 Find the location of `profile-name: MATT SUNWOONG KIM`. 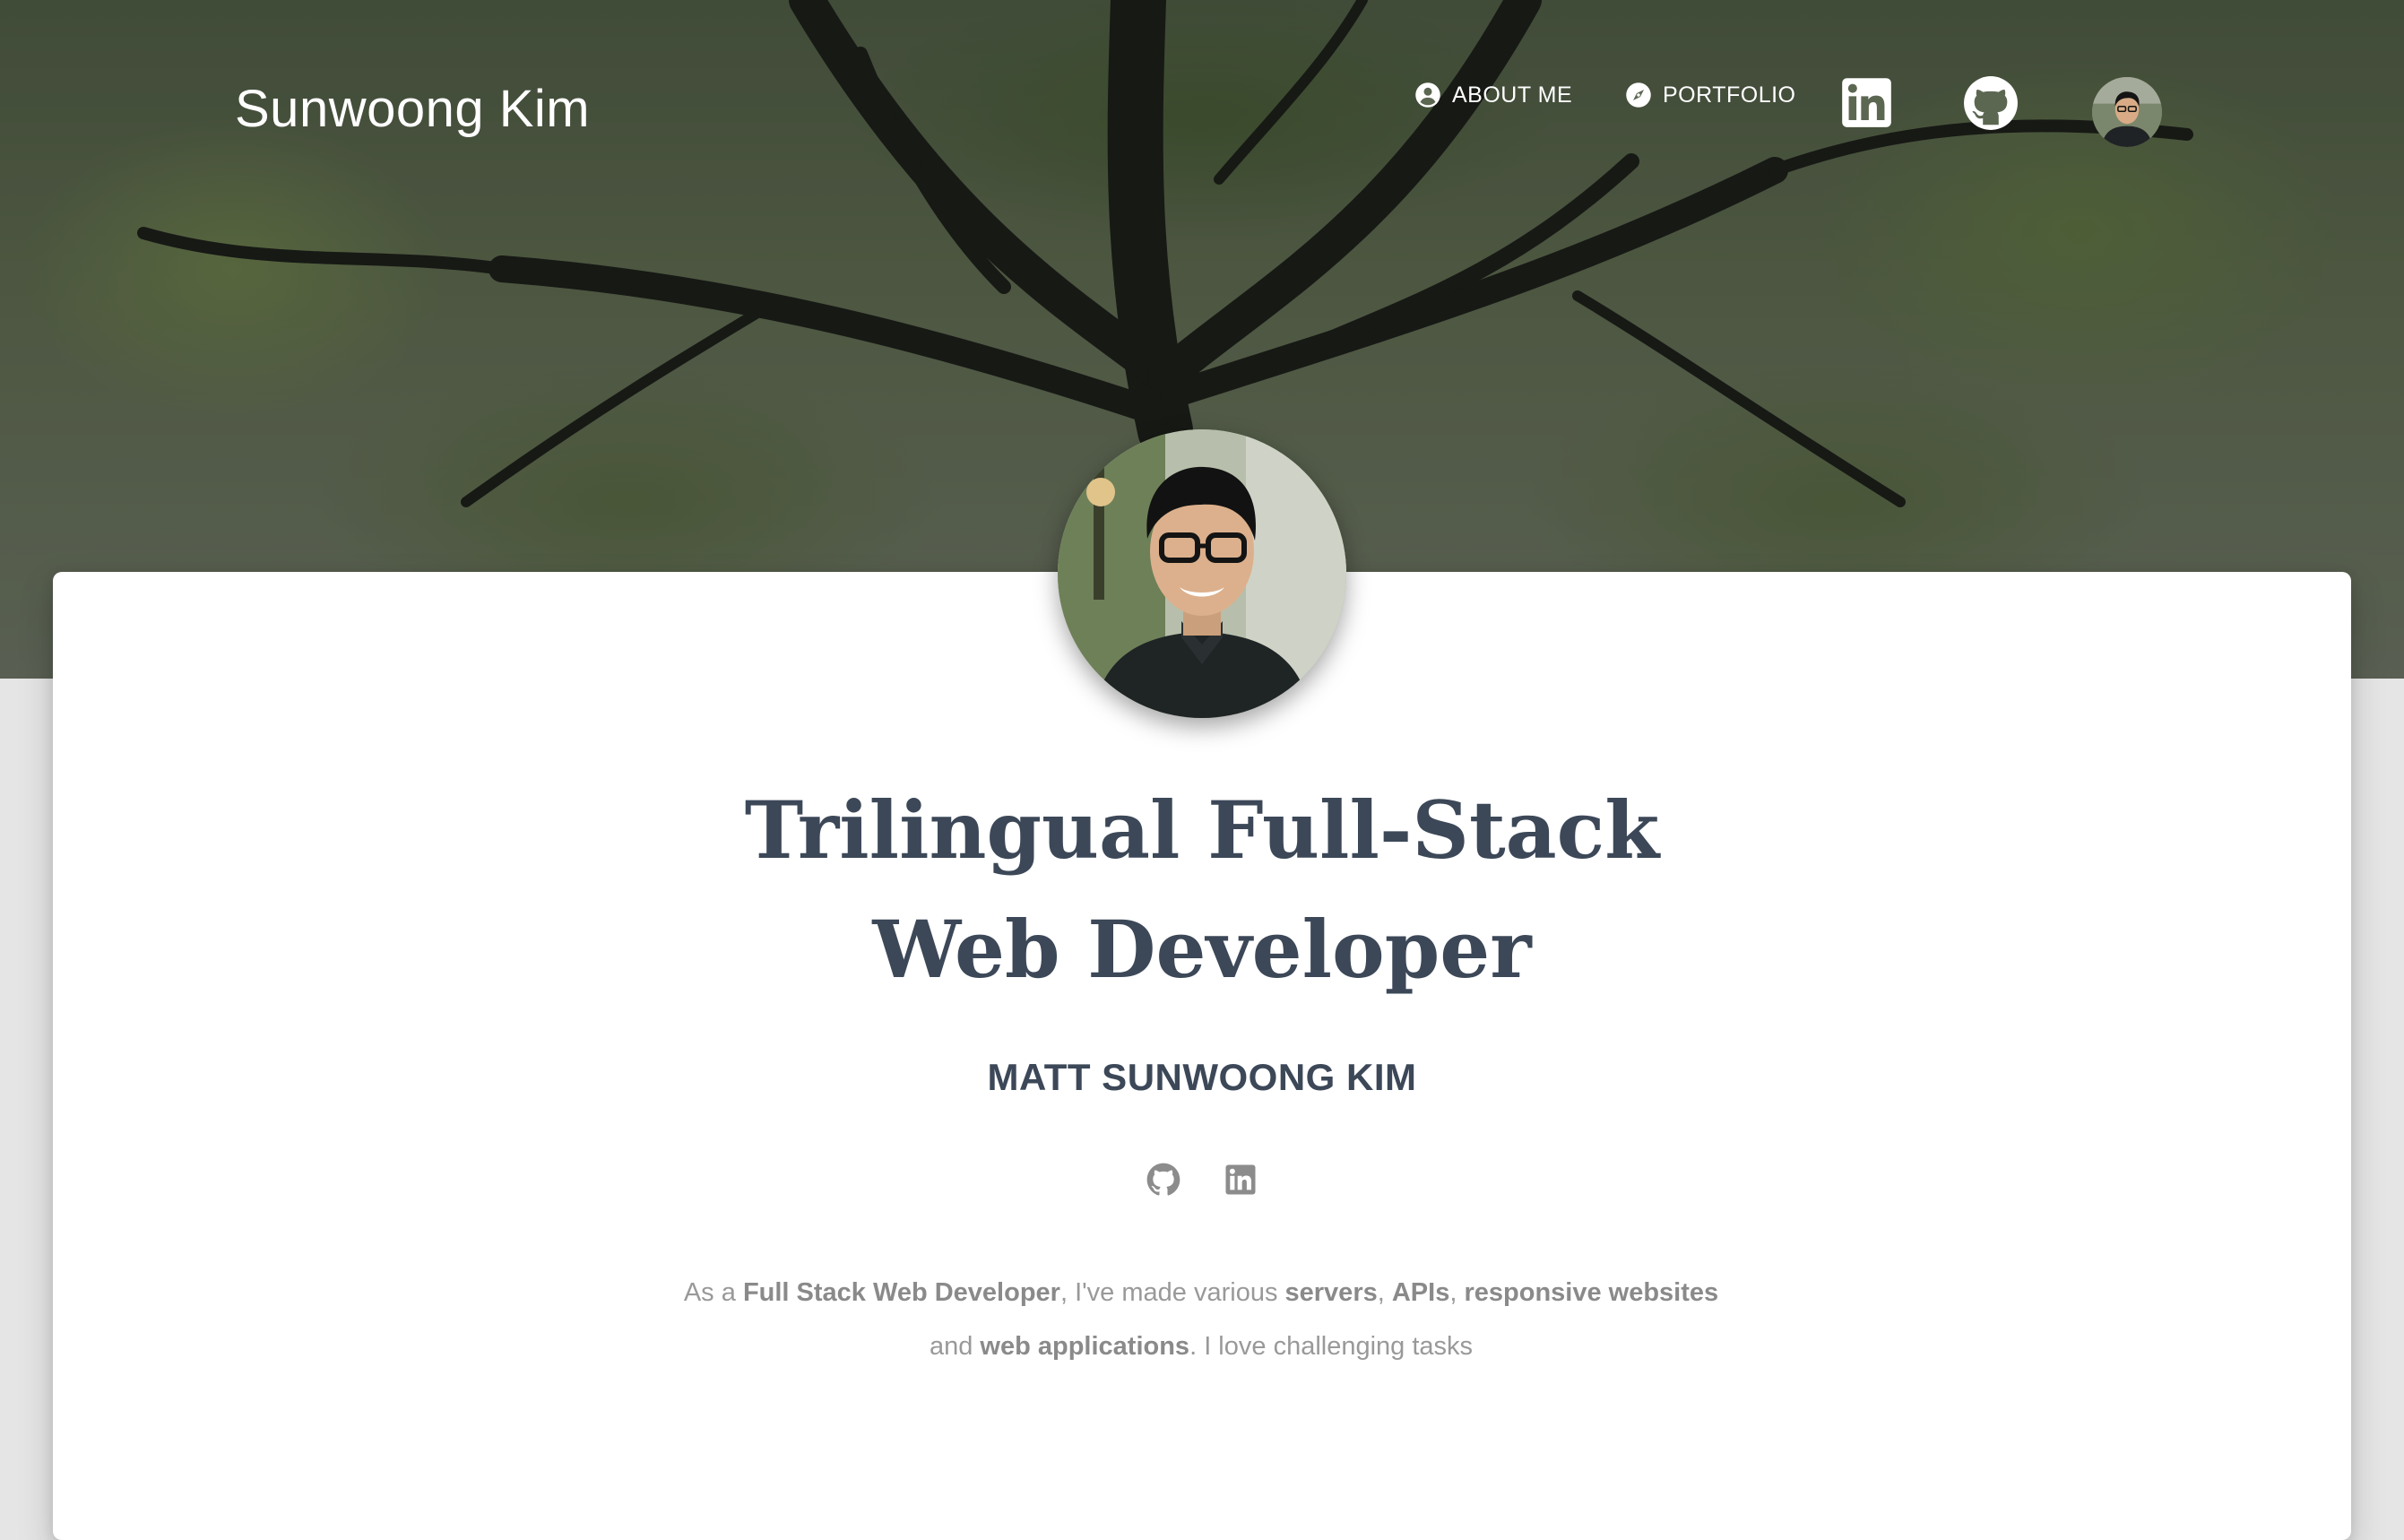

profile-name: MATT SUNWOONG KIM is located at coordinates (1202, 1077).